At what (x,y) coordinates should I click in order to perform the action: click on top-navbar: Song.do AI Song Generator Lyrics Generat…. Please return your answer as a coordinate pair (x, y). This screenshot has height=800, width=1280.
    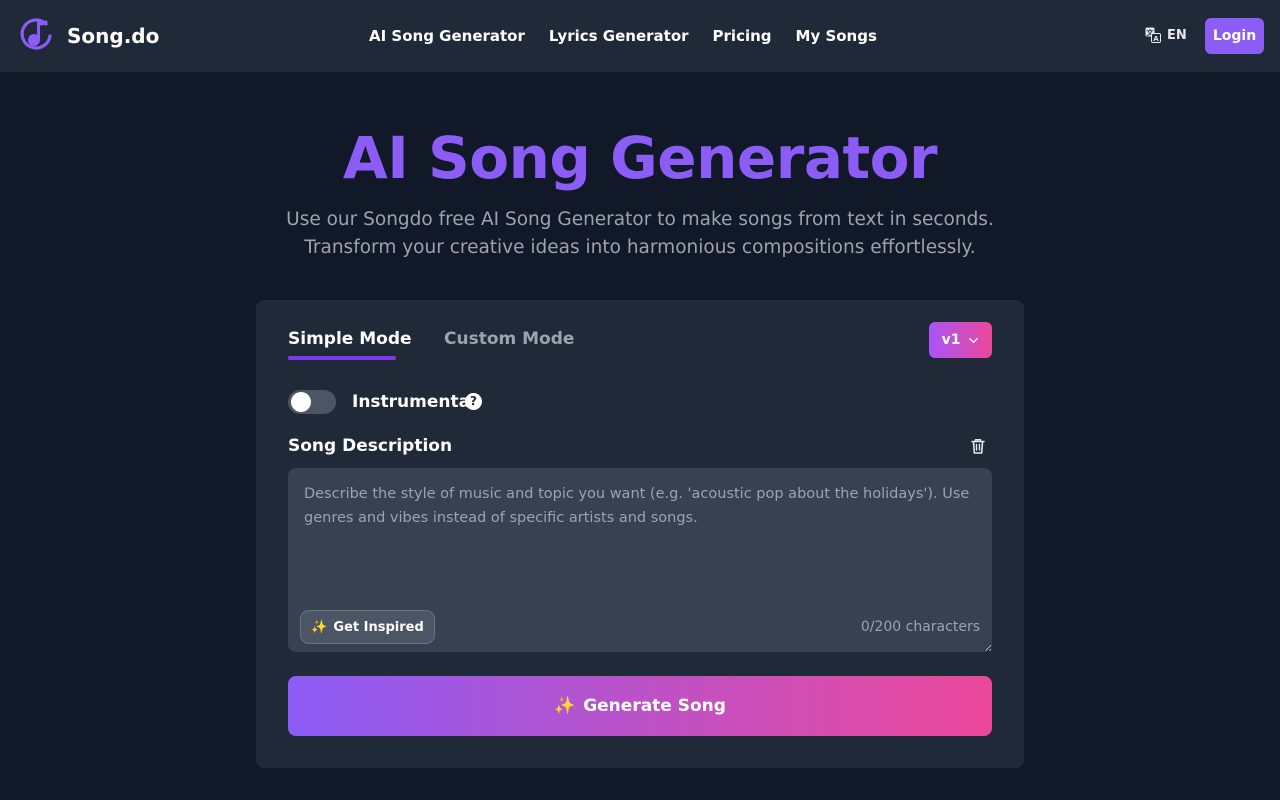
    Looking at the image, I should click on (640, 36).